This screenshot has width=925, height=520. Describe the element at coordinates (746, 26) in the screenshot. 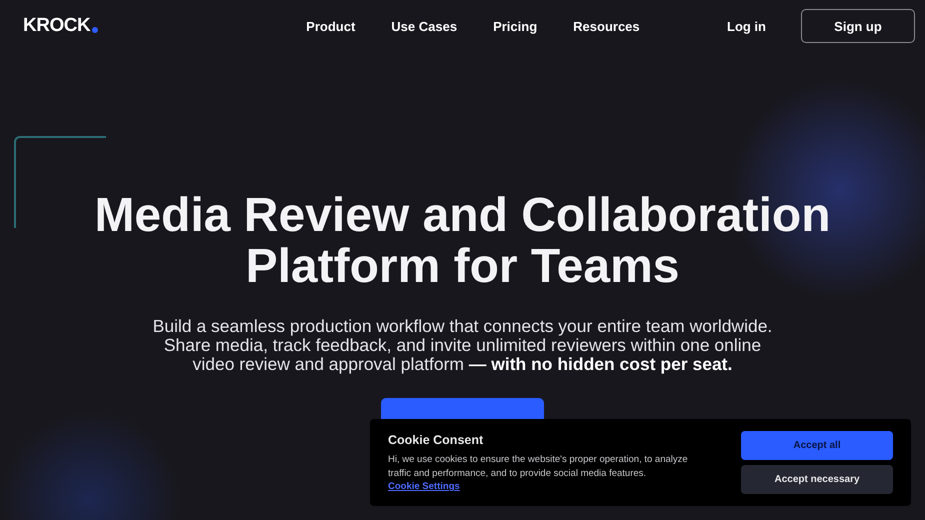

I see `login-link: Log in` at that location.